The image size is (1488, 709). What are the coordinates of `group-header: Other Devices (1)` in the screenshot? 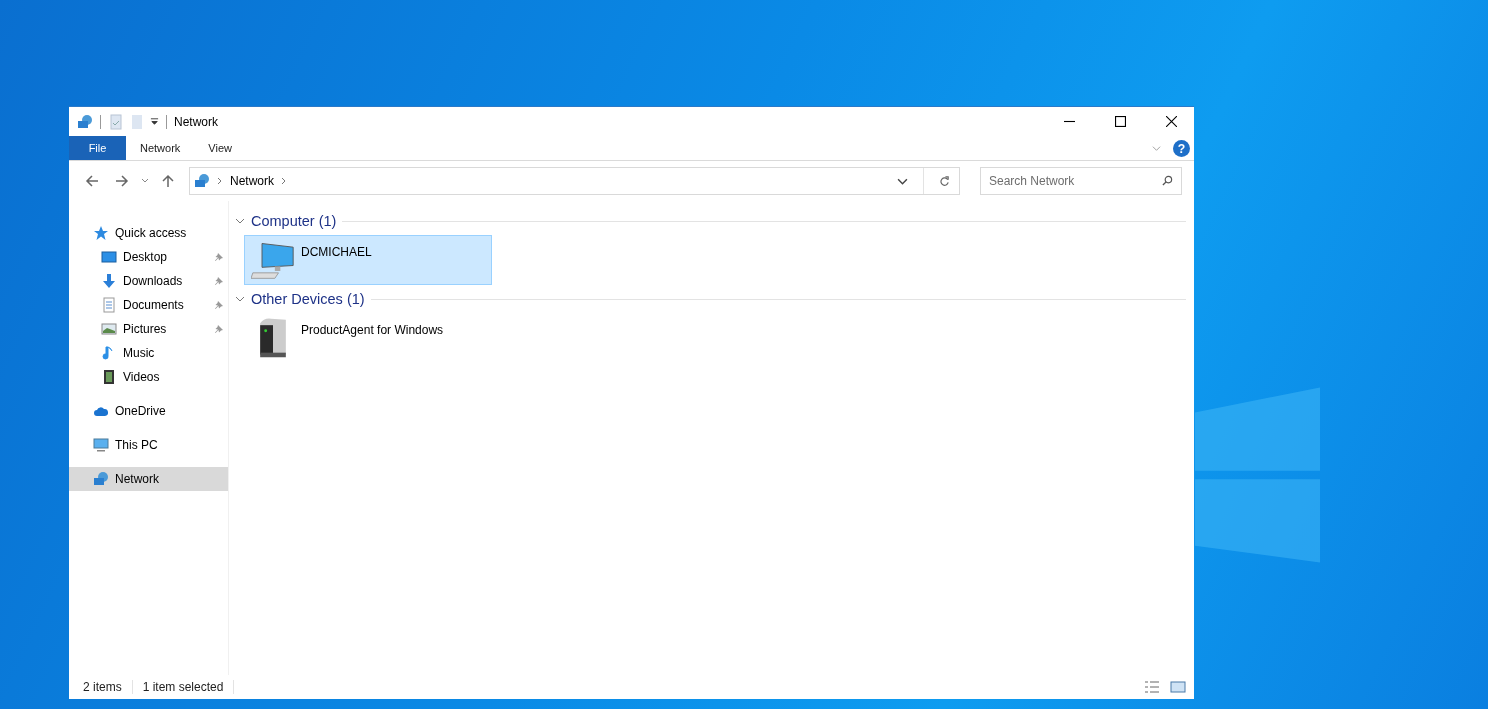 It's located at (308, 299).